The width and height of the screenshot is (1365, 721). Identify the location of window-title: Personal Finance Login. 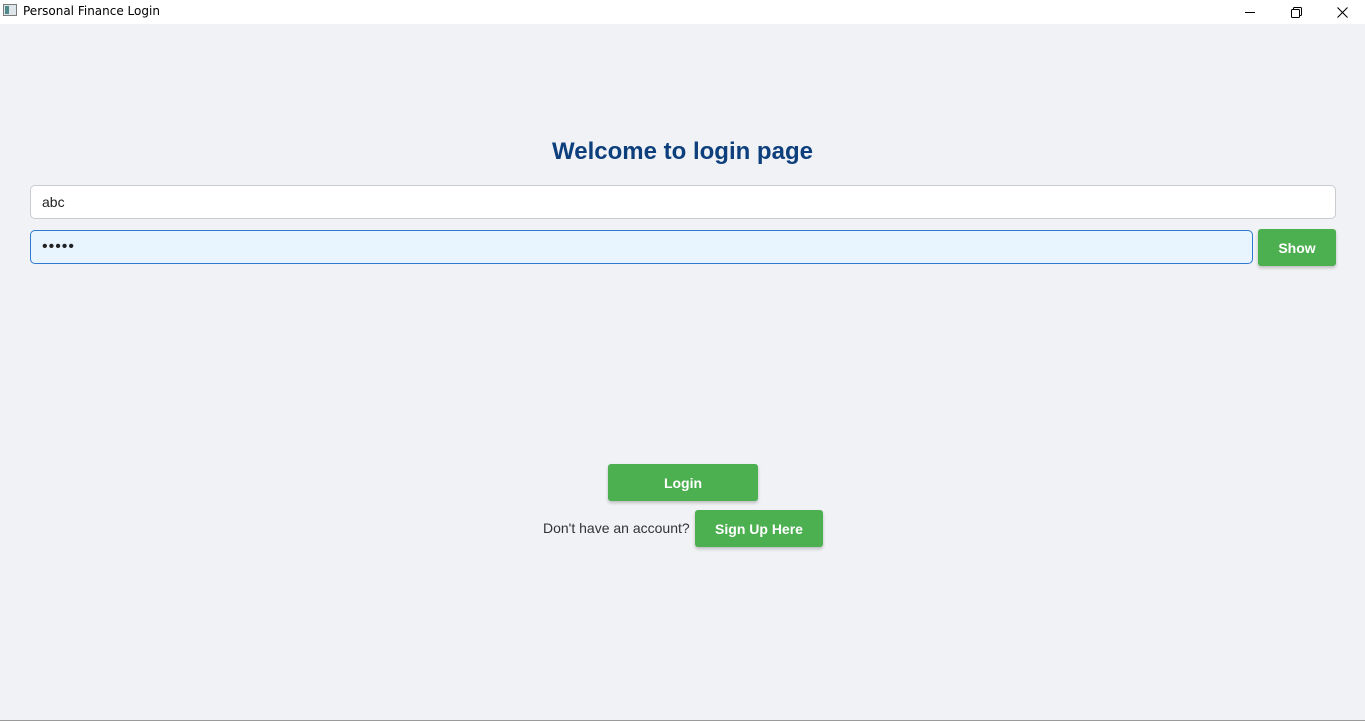
(91, 11).